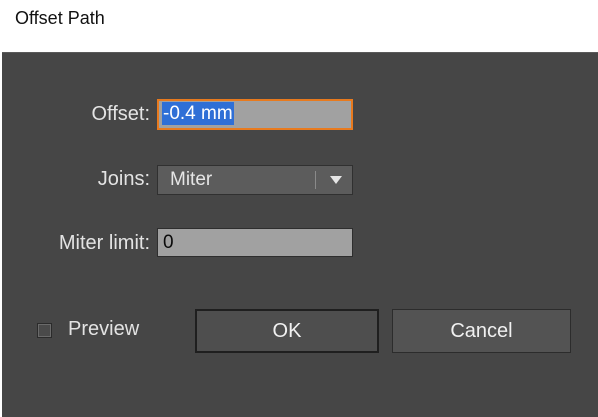 This screenshot has width=598, height=417. What do you see at coordinates (191, 179) in the screenshot?
I see `joins-selected-value: Miter` at bounding box center [191, 179].